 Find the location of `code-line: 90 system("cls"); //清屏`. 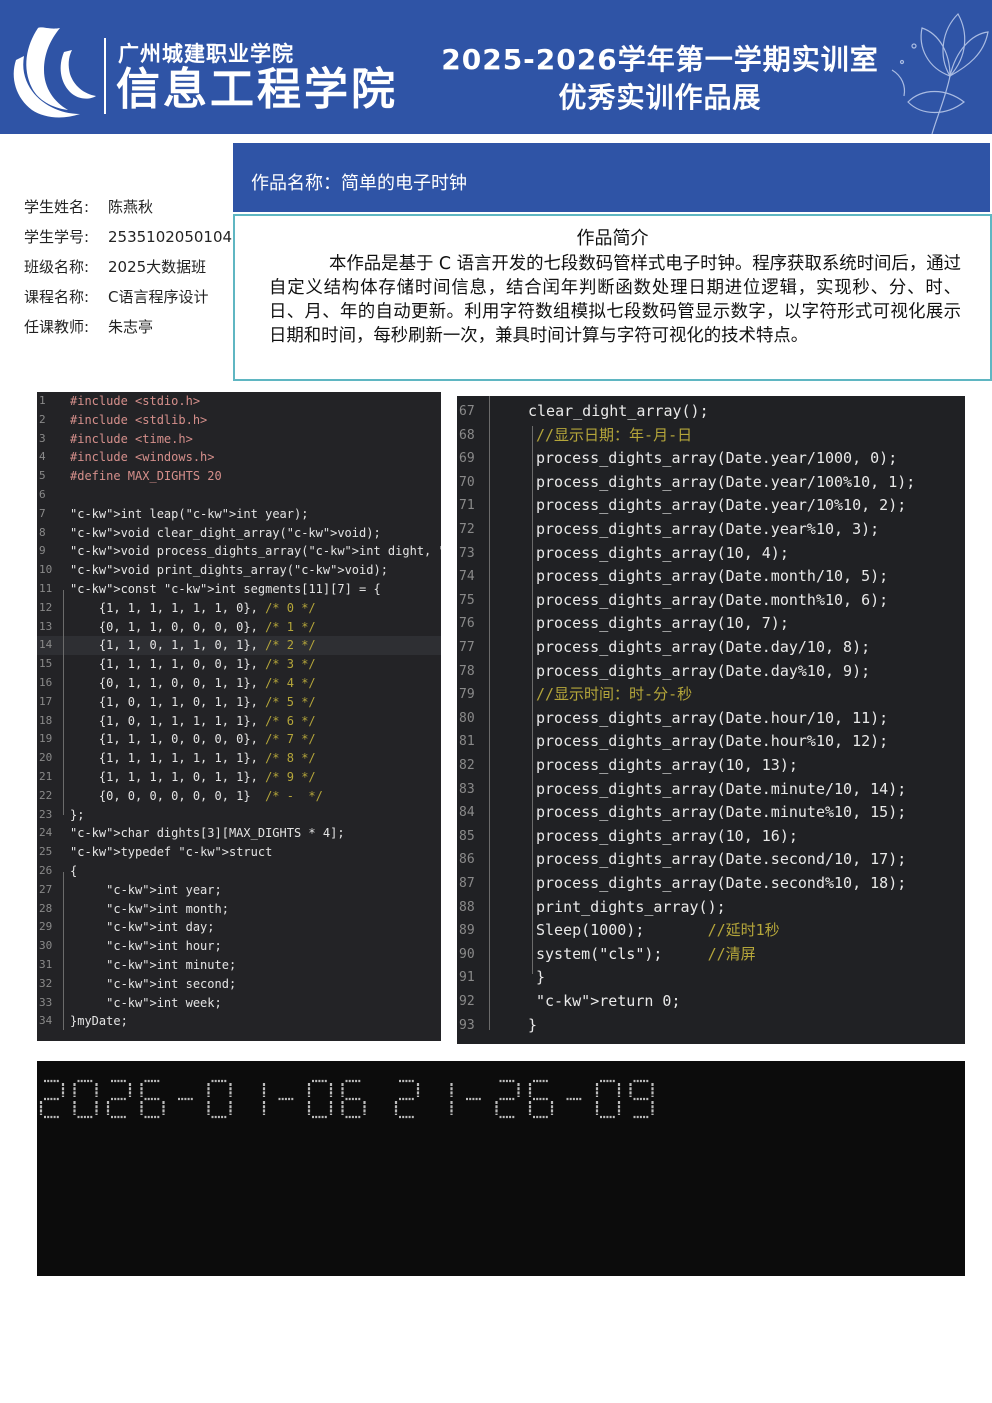

code-line: 90 system("cls"); //清屏 is located at coordinates (711, 955).